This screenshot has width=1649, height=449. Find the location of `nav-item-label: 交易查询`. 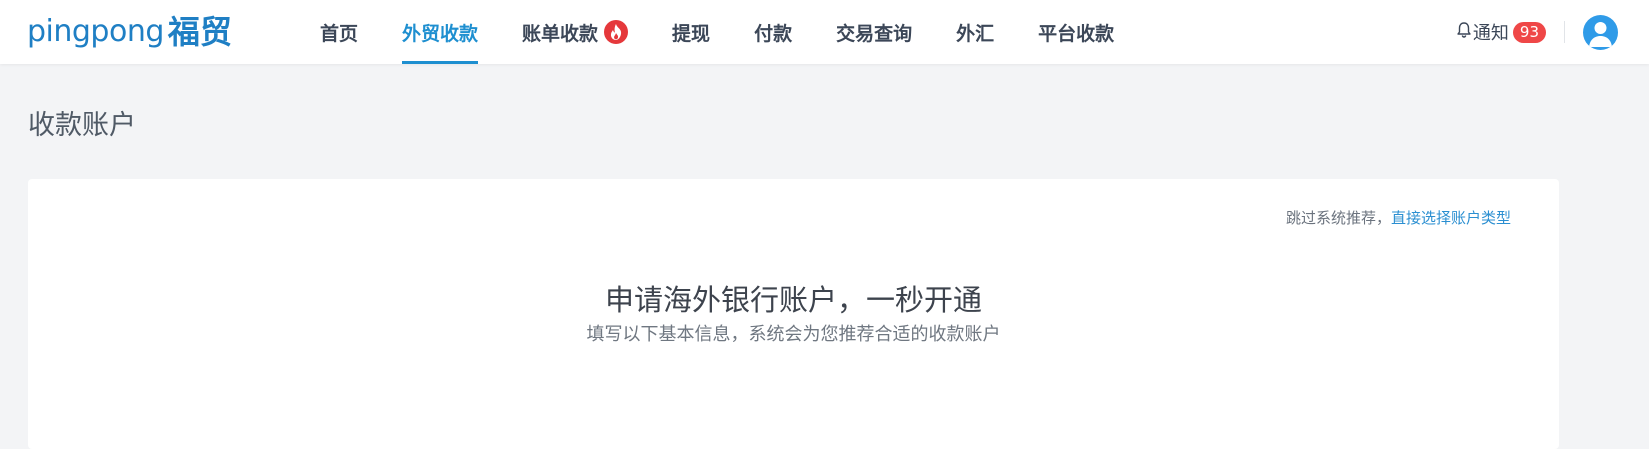

nav-item-label: 交易查询 is located at coordinates (874, 33).